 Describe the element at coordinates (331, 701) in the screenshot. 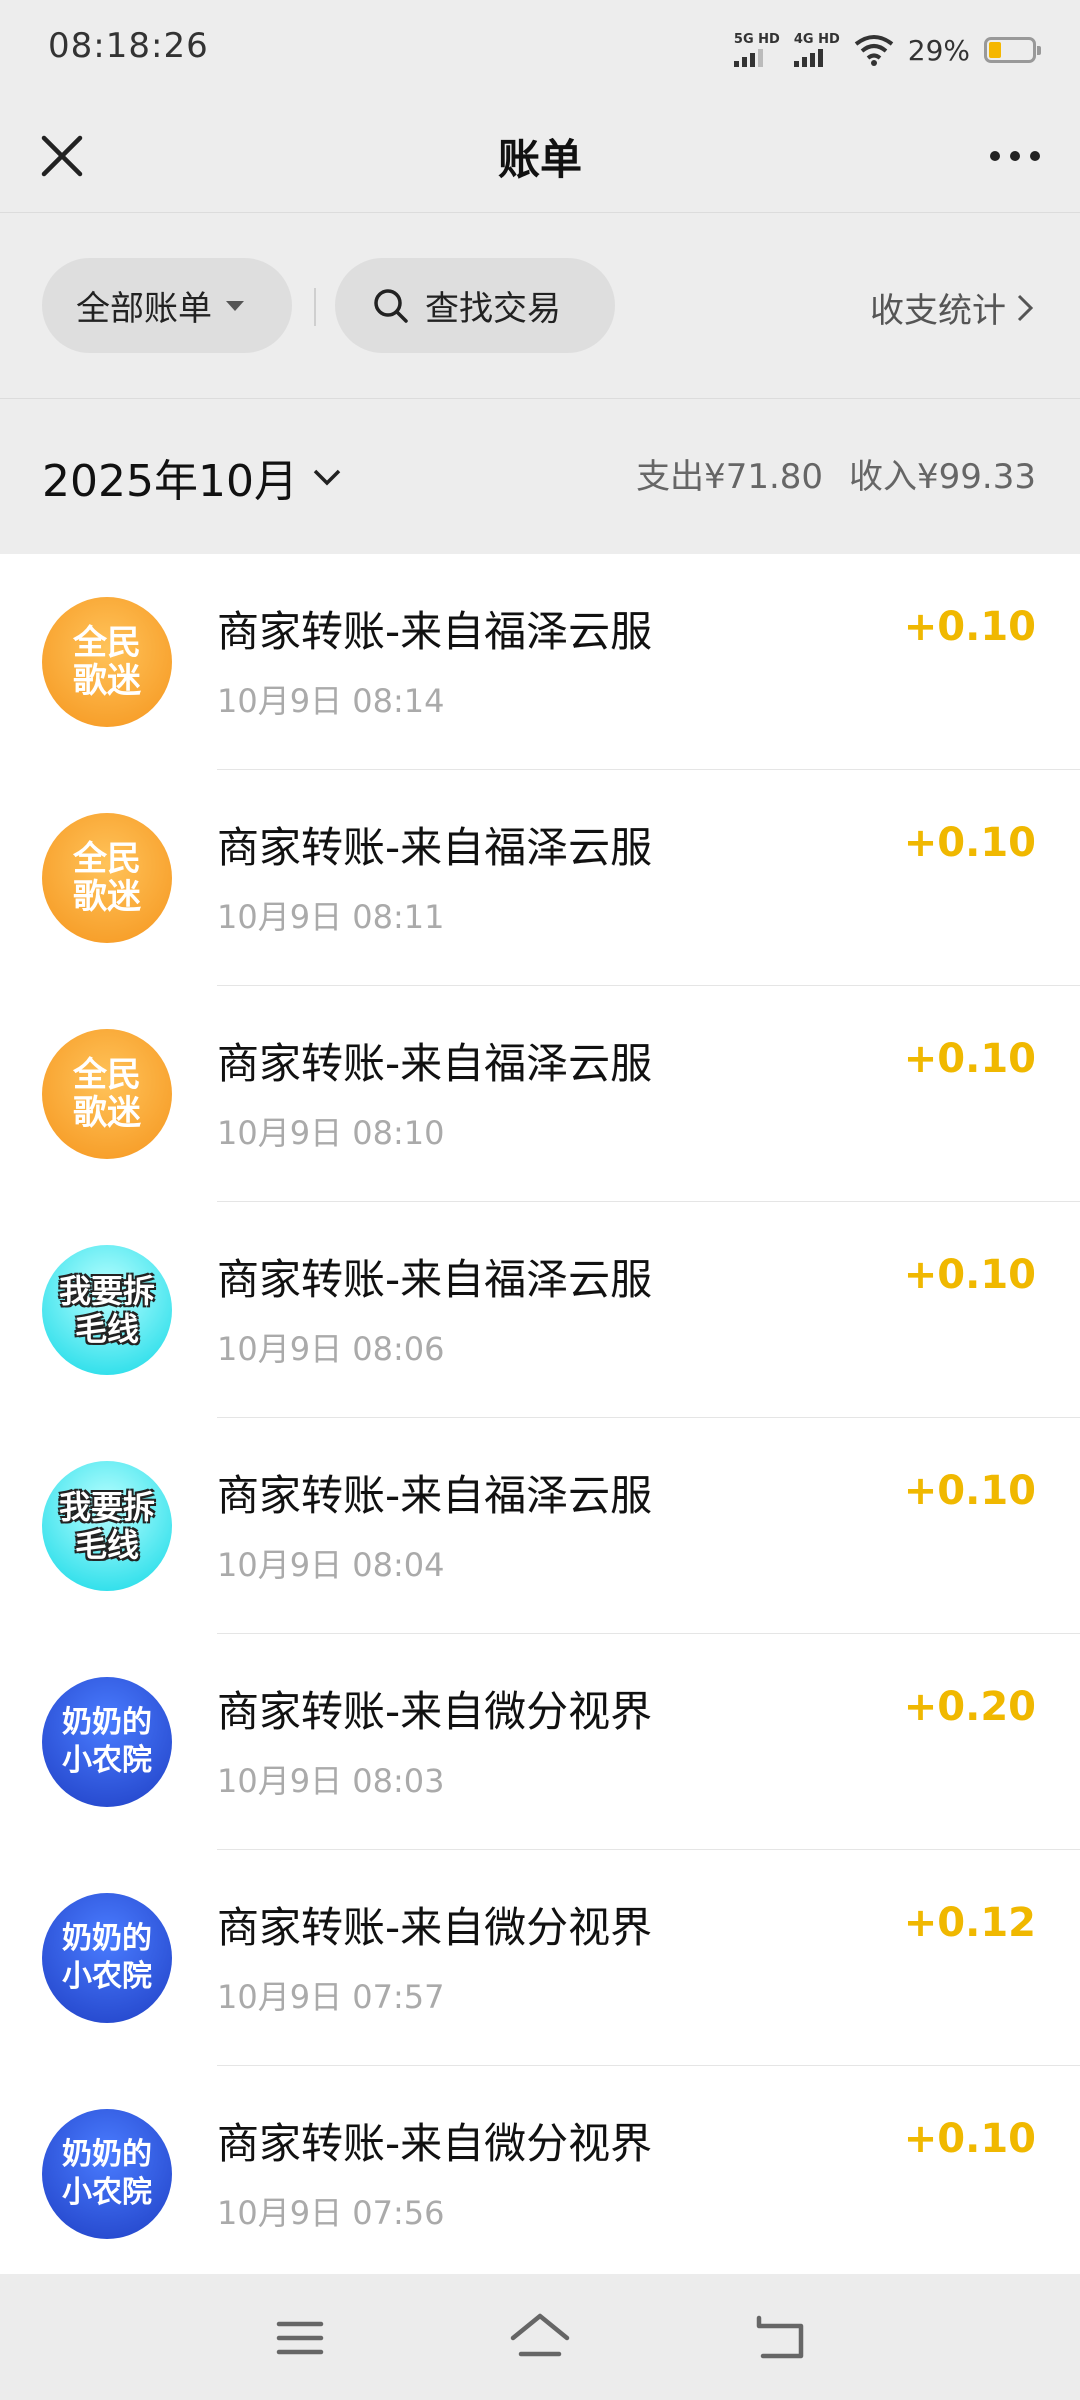

I see `transaction-time: 10月9日 08:14` at that location.